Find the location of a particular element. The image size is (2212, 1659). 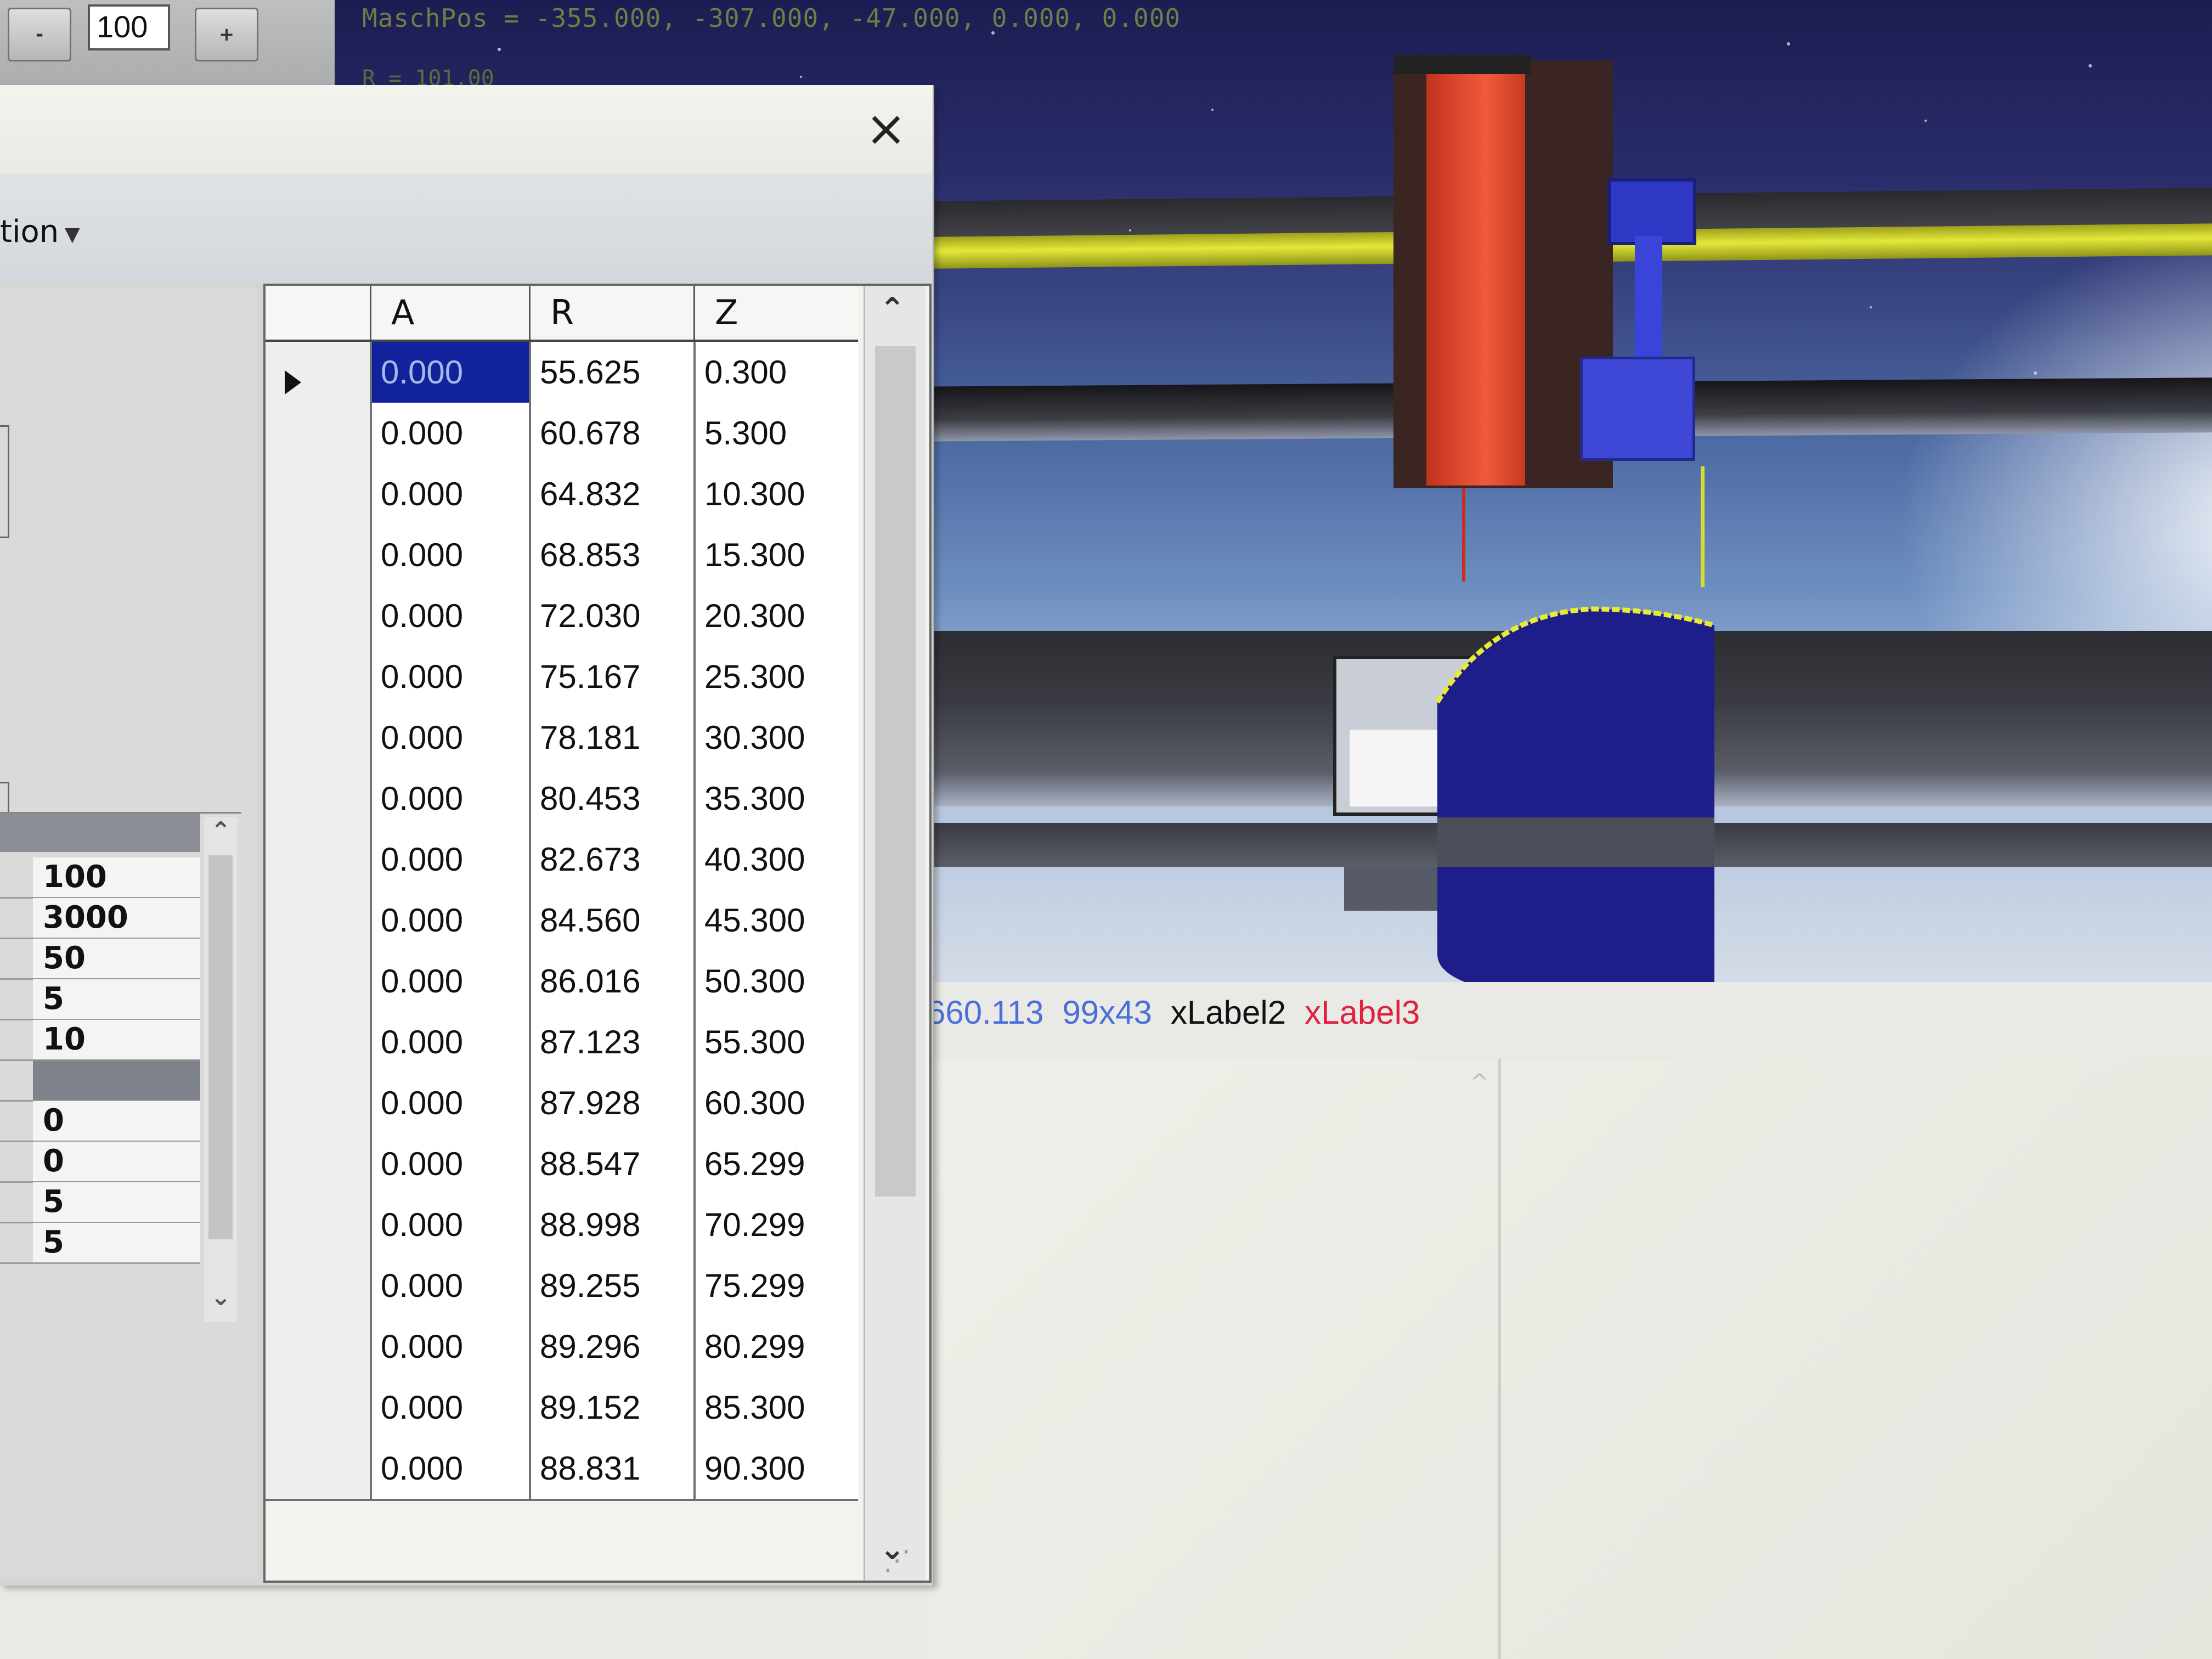

cell-z: 75.299 is located at coordinates (775, 1286).